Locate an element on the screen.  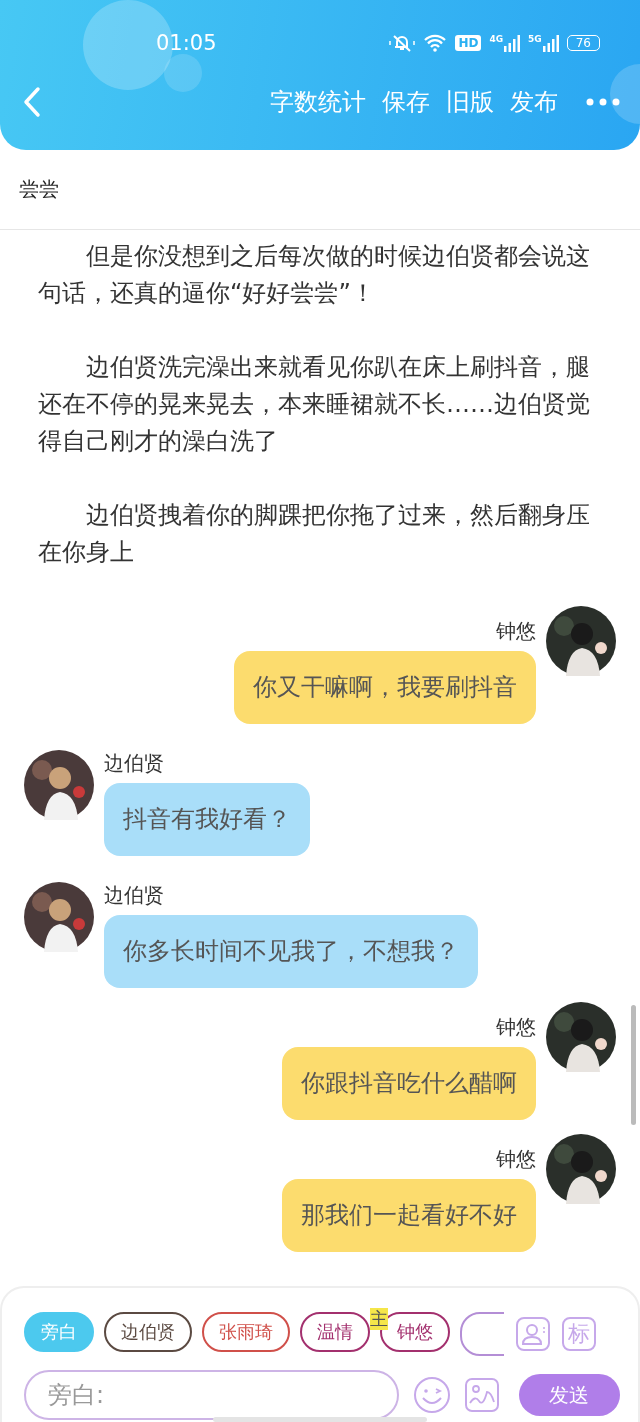
send-button: 发送 is located at coordinates (569, 1395).